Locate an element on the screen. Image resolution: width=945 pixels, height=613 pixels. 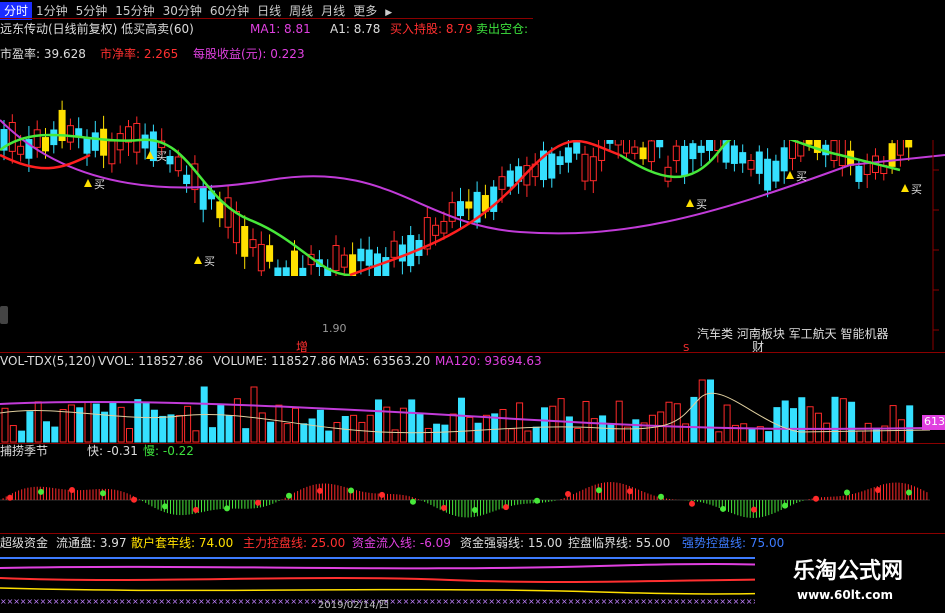
concept-tags: 汽车类 河南板块 军工航天 智能机器 is located at coordinates (792, 334).